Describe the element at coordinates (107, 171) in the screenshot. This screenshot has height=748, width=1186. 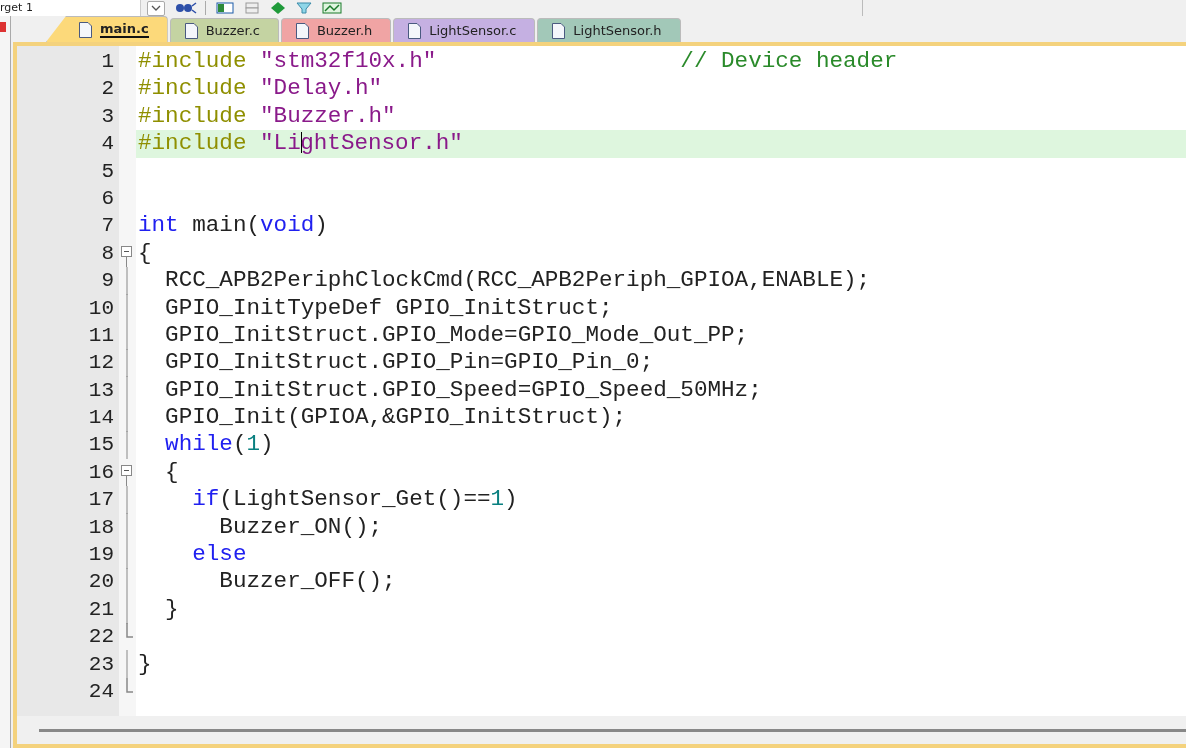
I see `line-number: 5` at that location.